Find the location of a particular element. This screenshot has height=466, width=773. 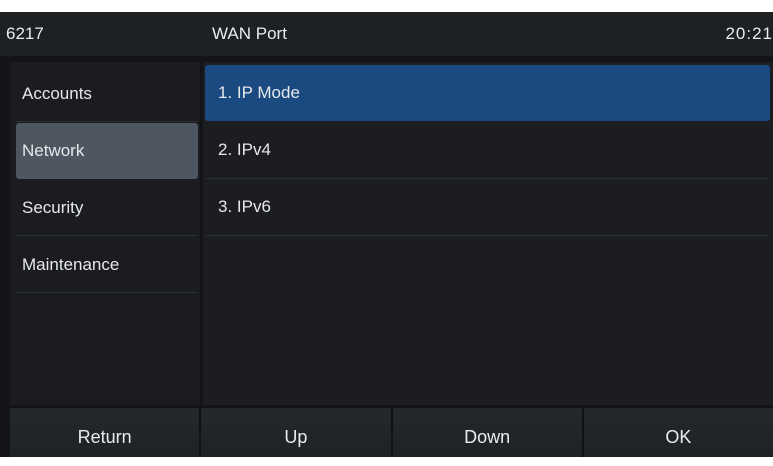

down-button: Down is located at coordinates (488, 432).